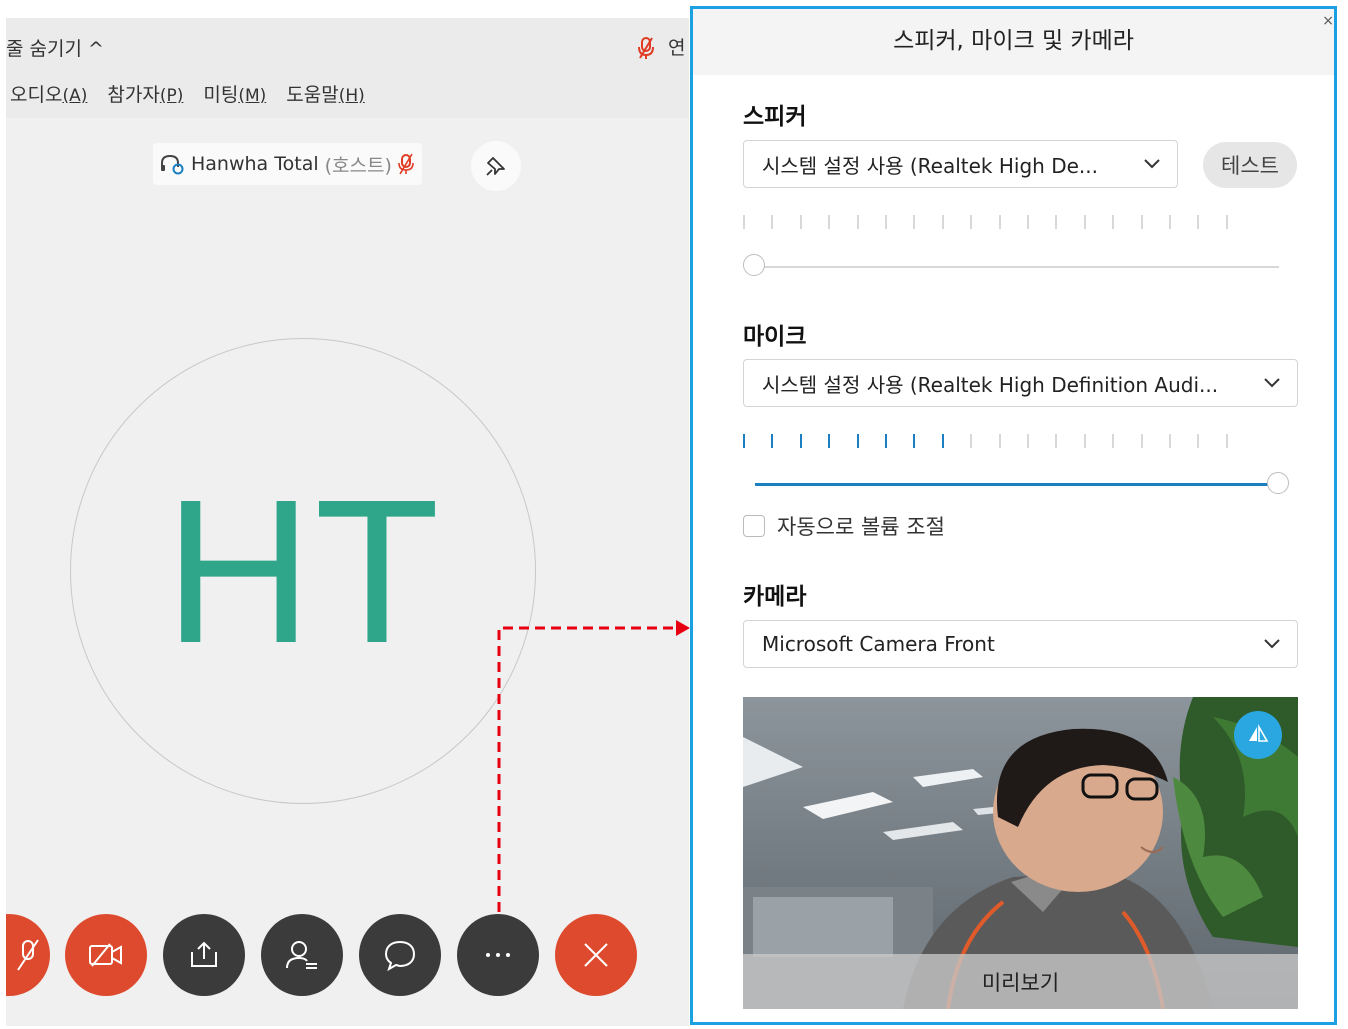 The image size is (1348, 1029). What do you see at coordinates (1328, 21) in the screenshot?
I see `panel-close-button: ×` at bounding box center [1328, 21].